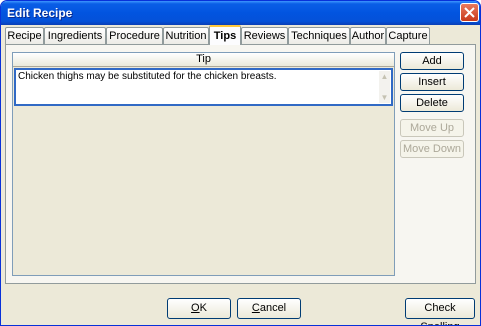  Describe the element at coordinates (273, 308) in the screenshot. I see `cancel-label-rest: ancel` at that location.